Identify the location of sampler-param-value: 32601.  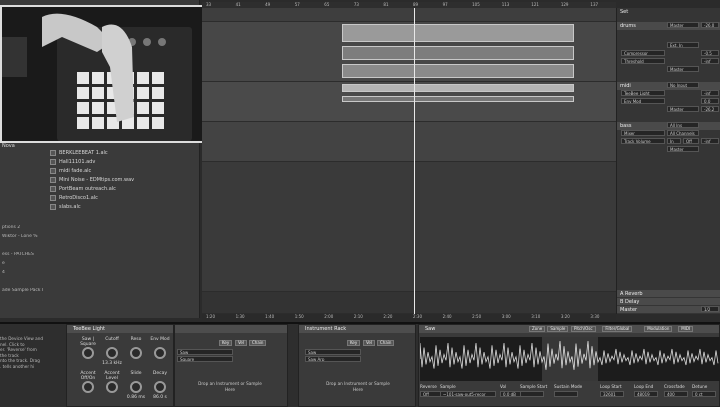
(612, 394).